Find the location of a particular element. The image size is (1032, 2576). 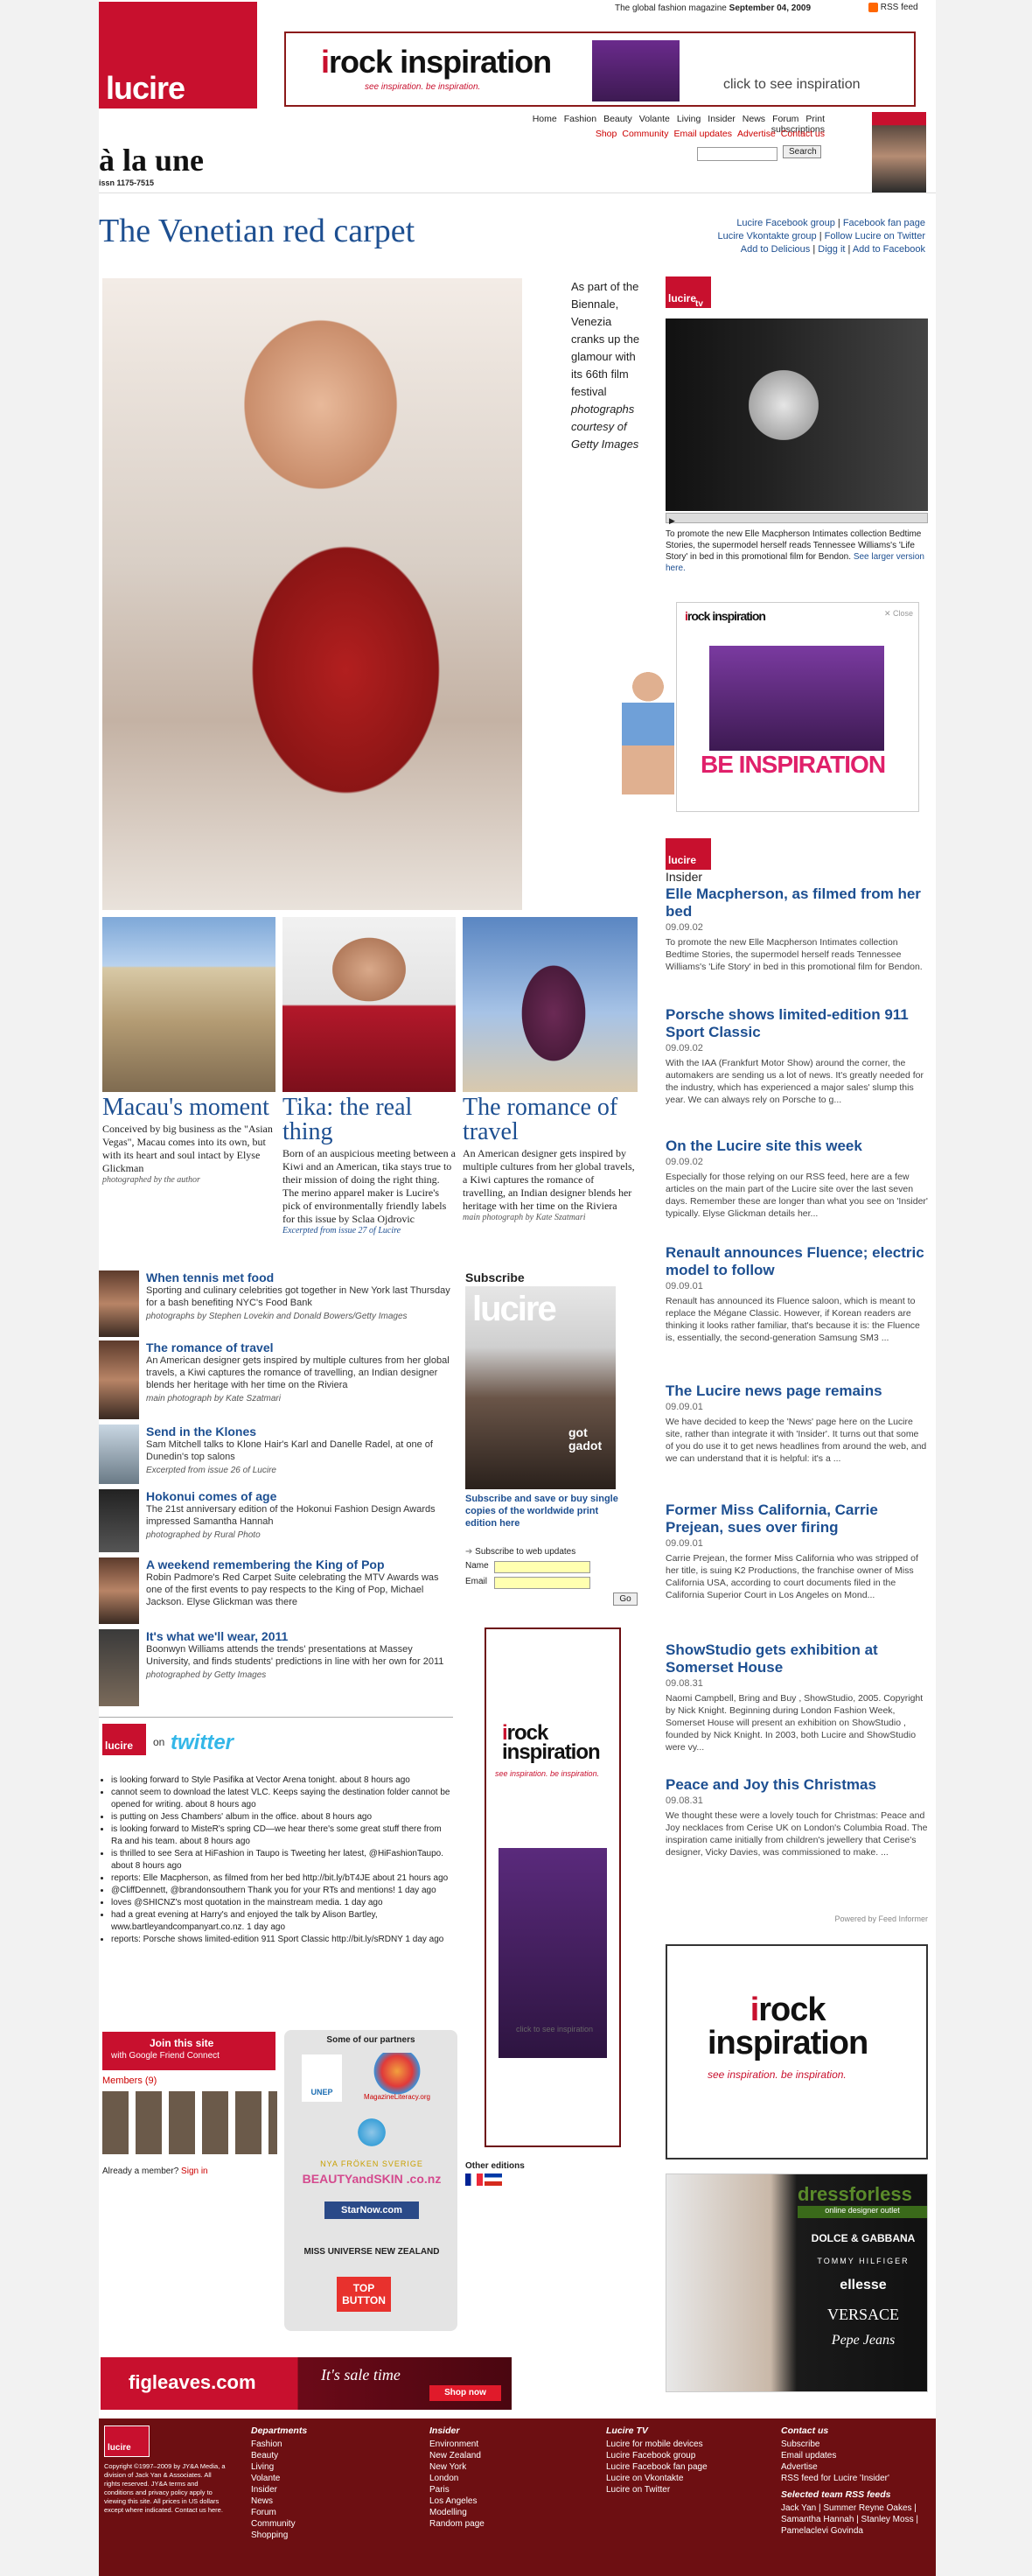

footer-link: Community is located at coordinates (325, 2524).